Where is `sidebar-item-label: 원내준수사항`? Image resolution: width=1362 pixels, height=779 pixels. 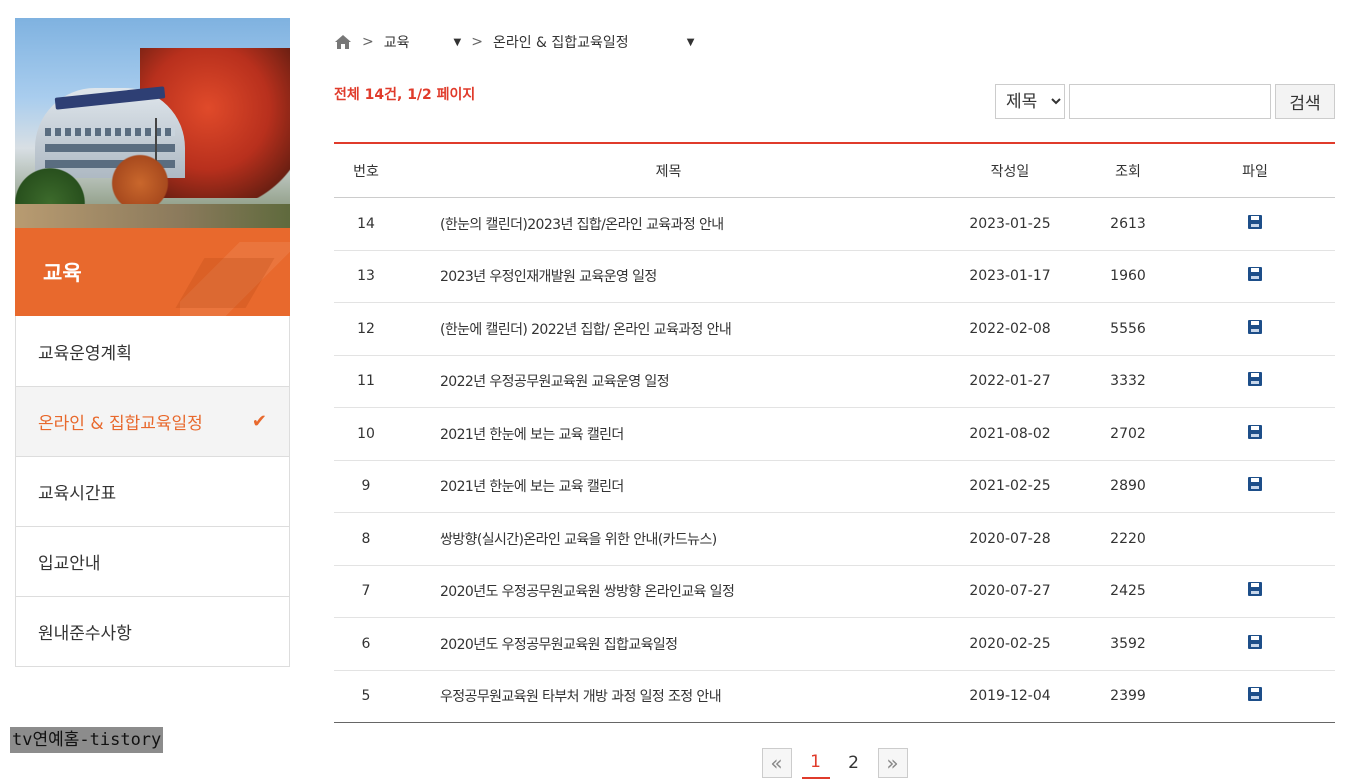 sidebar-item-label: 원내준수사항 is located at coordinates (85, 634).